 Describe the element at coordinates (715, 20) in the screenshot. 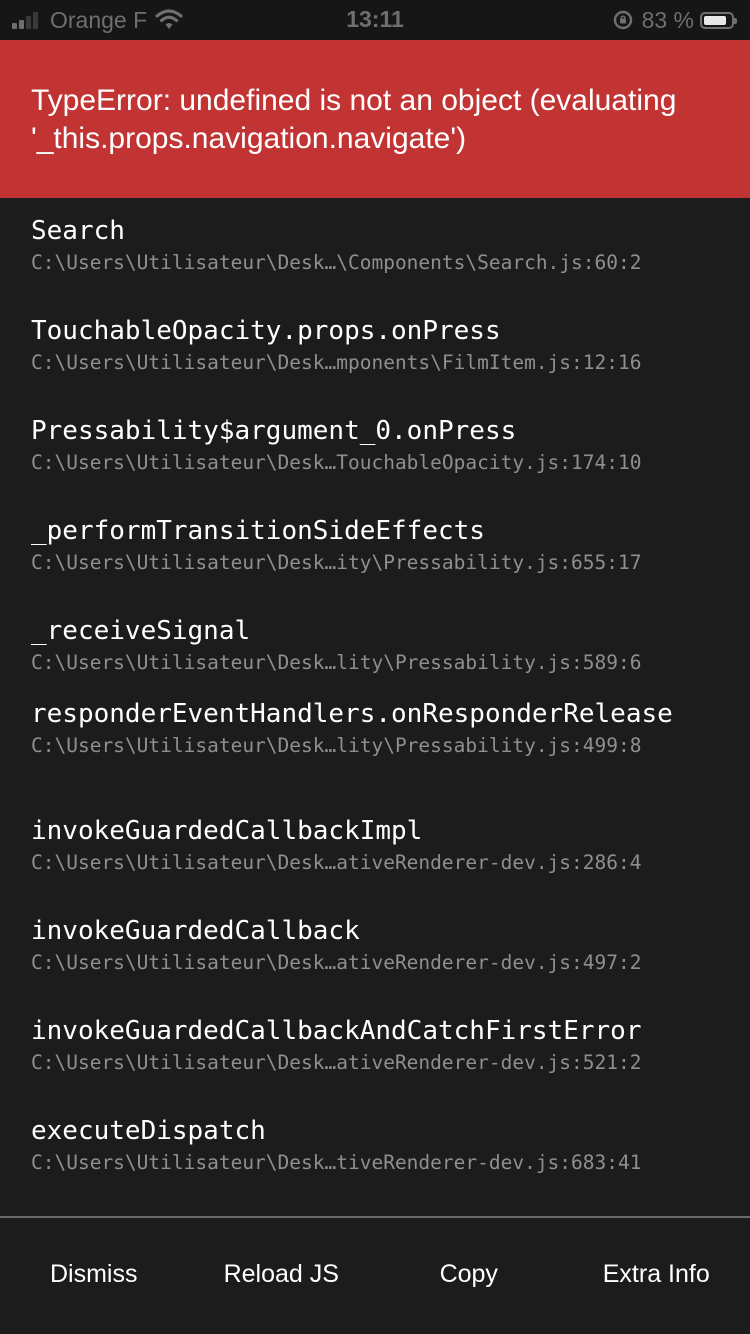

I see `battery-level` at that location.